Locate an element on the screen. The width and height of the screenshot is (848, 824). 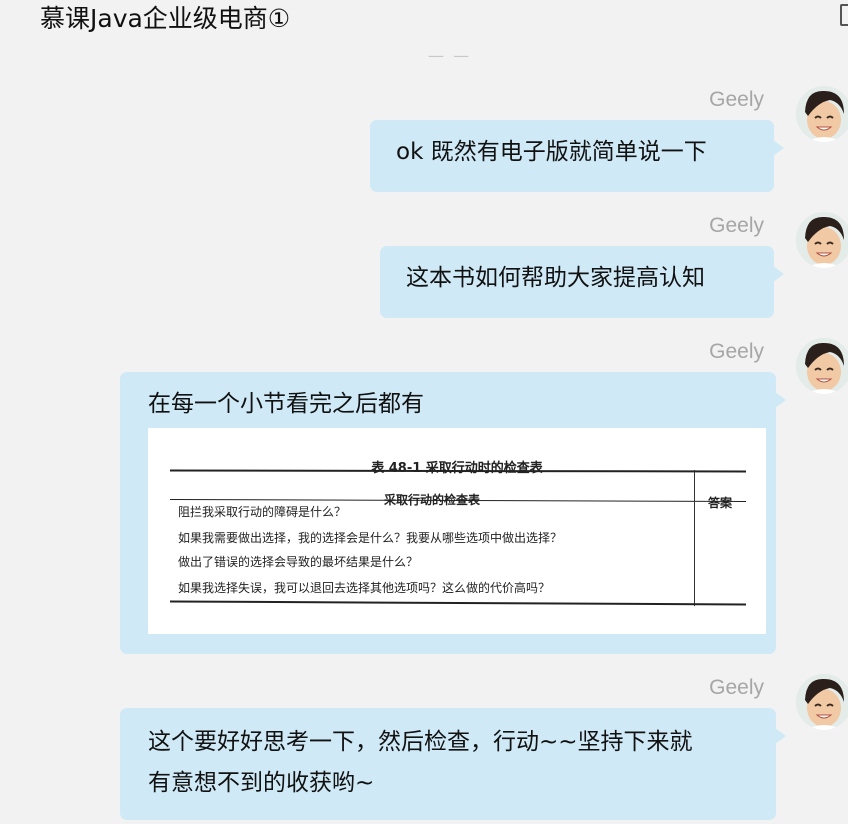
message-text: ok 既然有电子版就简单说一下 is located at coordinates (551, 152).